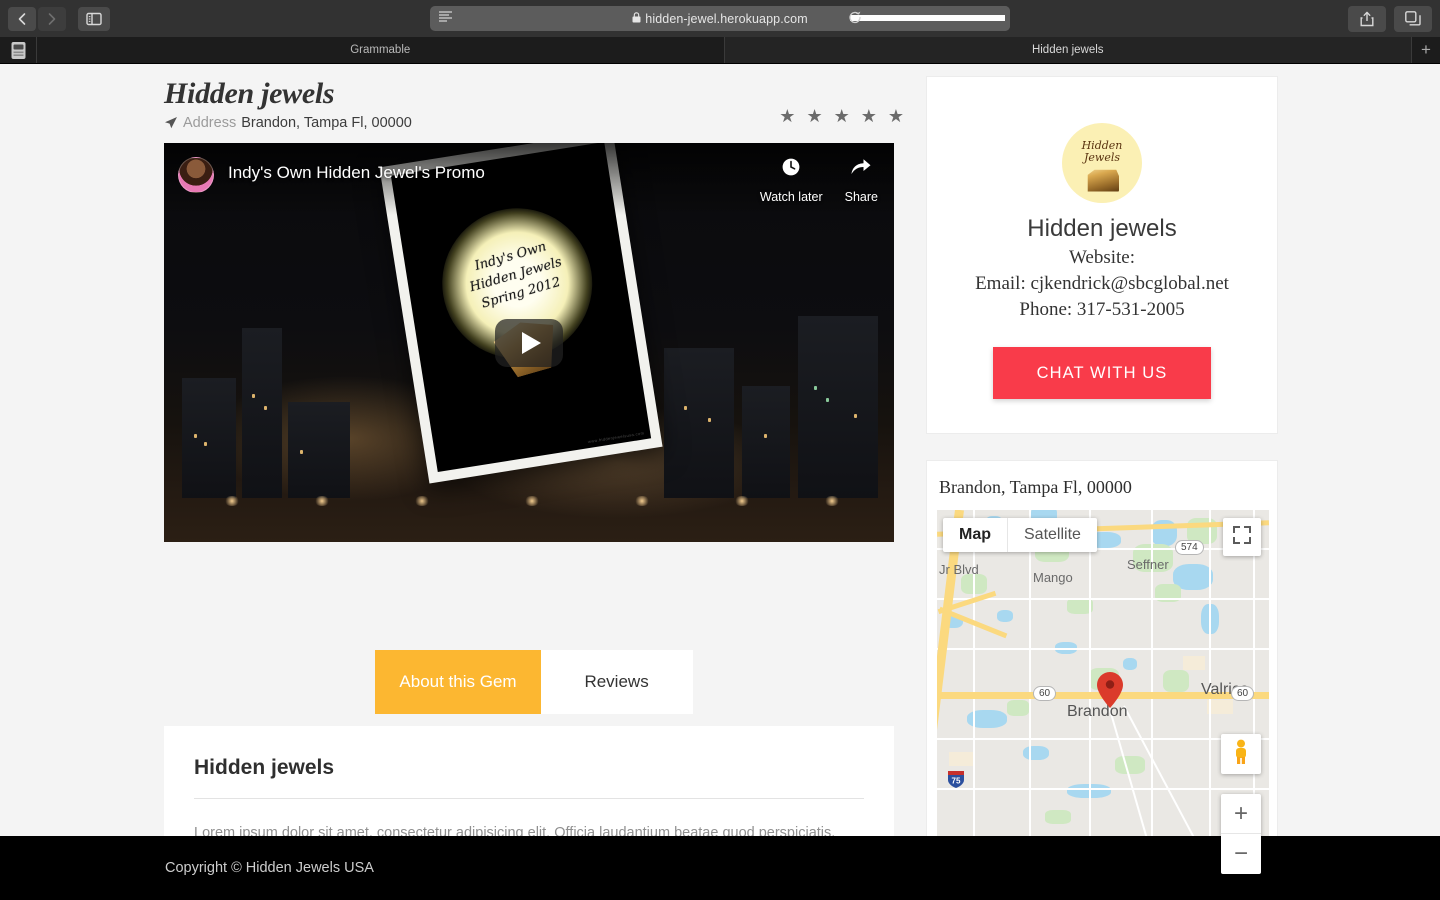  Describe the element at coordinates (1102, 283) in the screenshot. I see `email-line: Email: cjkendrick@sbcglobal.net` at that location.